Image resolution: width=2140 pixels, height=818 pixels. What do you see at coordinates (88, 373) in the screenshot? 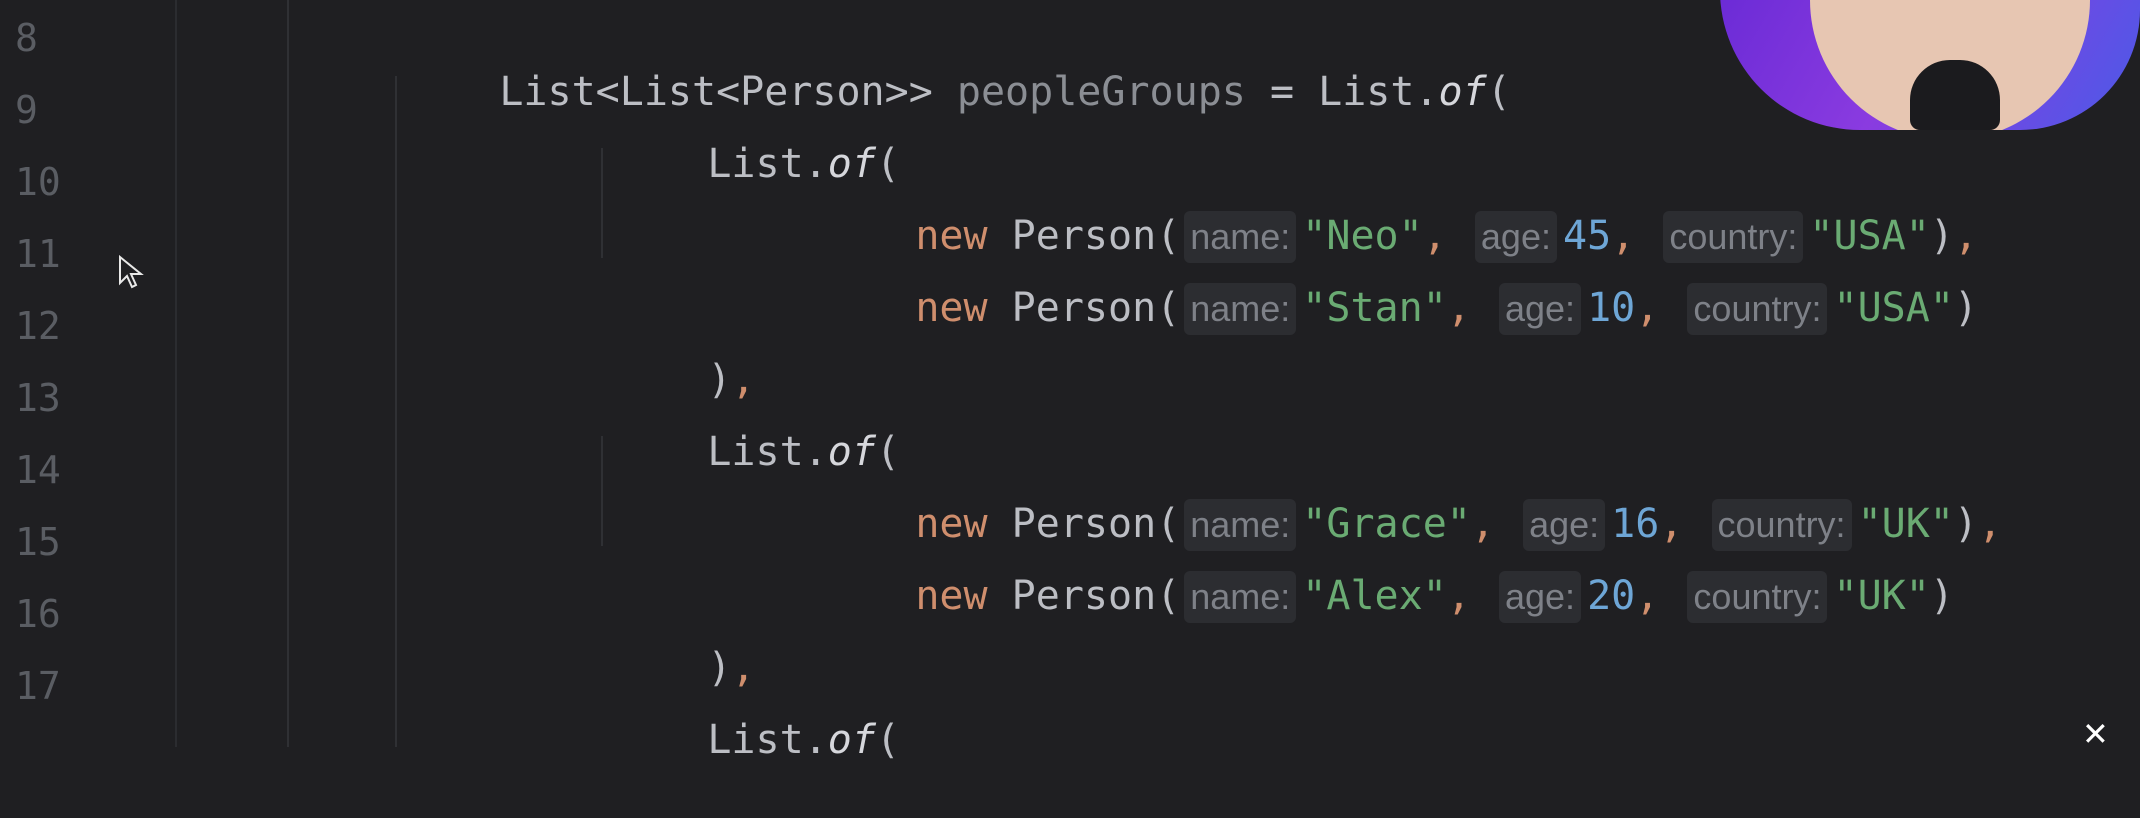
I see `line-number-gutter: 8 9 10 11 12 13 14 15 16 17` at bounding box center [88, 373].